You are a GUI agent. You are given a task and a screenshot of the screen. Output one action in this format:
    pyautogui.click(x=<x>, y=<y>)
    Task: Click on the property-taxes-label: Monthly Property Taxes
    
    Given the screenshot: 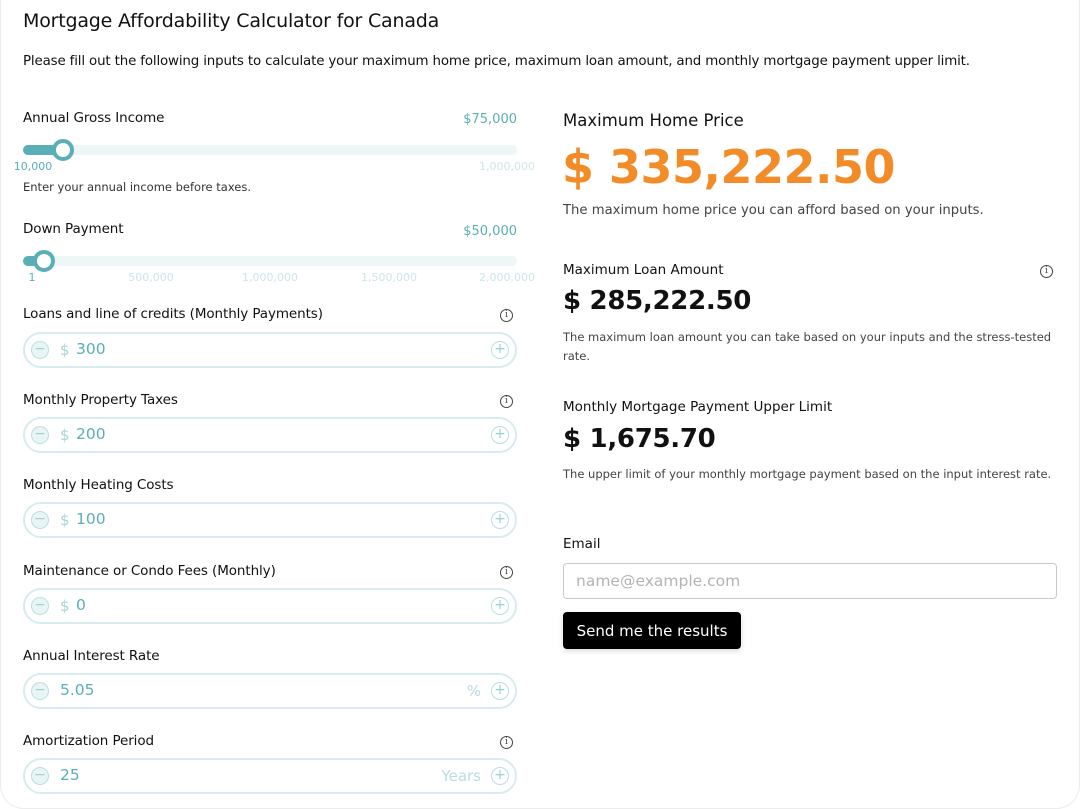 What is the action you would take?
    pyautogui.click(x=100, y=400)
    